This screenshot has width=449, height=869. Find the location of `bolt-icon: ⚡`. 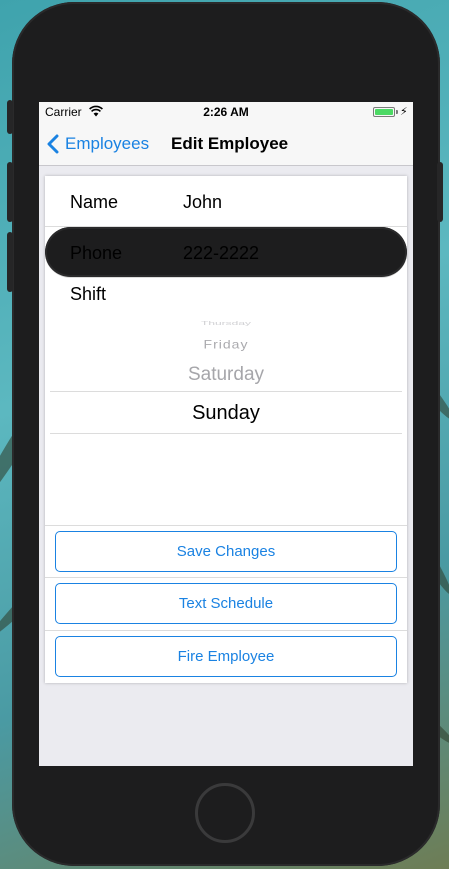

bolt-icon: ⚡ is located at coordinates (404, 112).